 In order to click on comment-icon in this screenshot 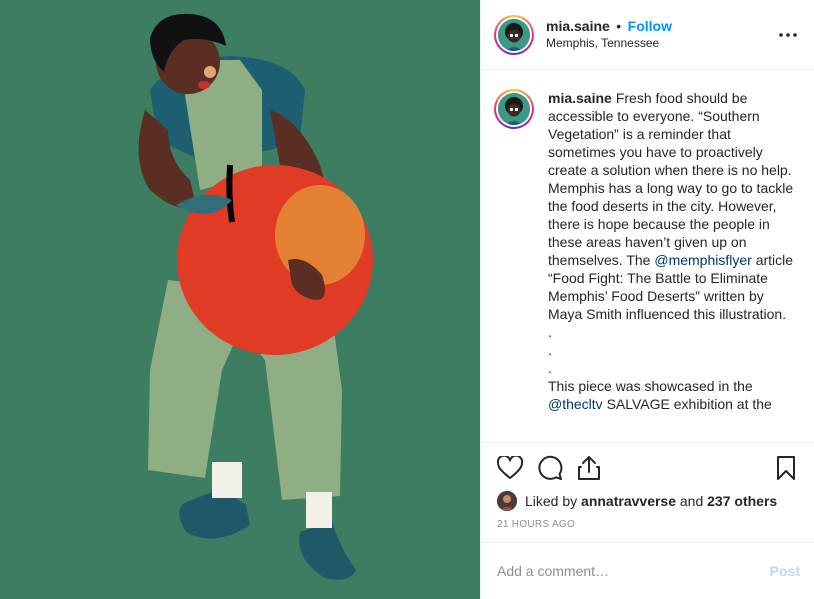, I will do `click(557, 468)`.